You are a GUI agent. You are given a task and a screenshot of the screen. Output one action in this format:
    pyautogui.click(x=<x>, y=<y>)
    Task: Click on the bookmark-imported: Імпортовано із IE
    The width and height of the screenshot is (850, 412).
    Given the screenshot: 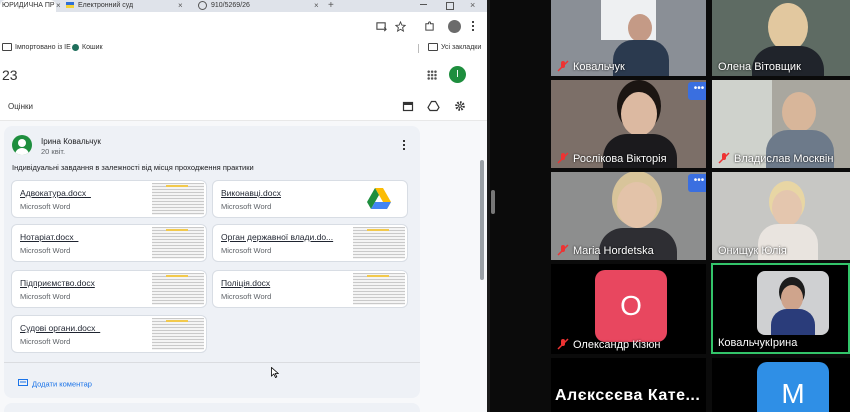 What is the action you would take?
    pyautogui.click(x=36, y=48)
    